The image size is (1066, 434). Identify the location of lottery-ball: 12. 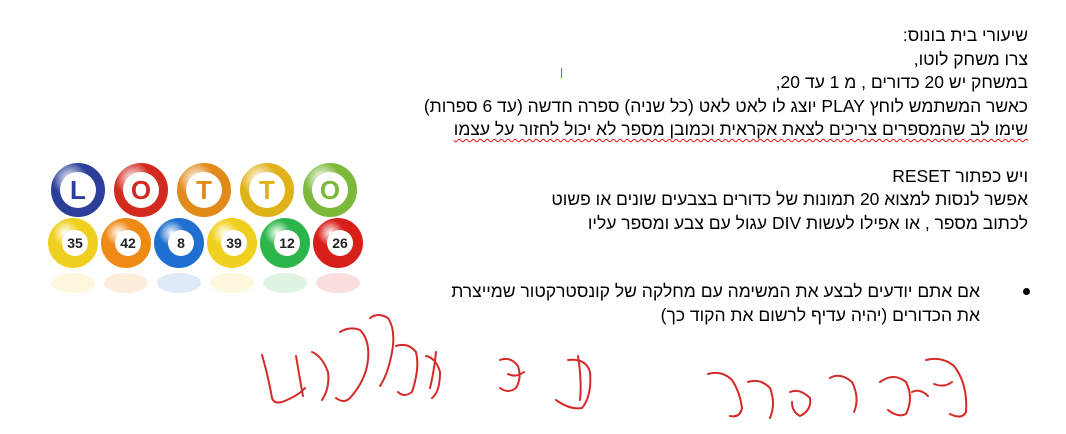
(285, 255).